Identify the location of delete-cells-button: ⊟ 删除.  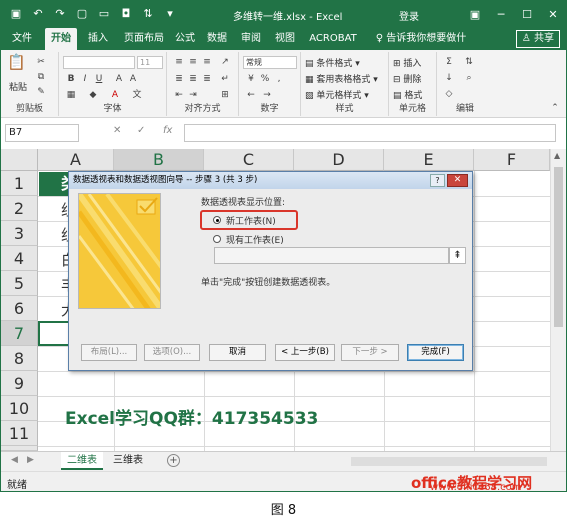
(407, 78).